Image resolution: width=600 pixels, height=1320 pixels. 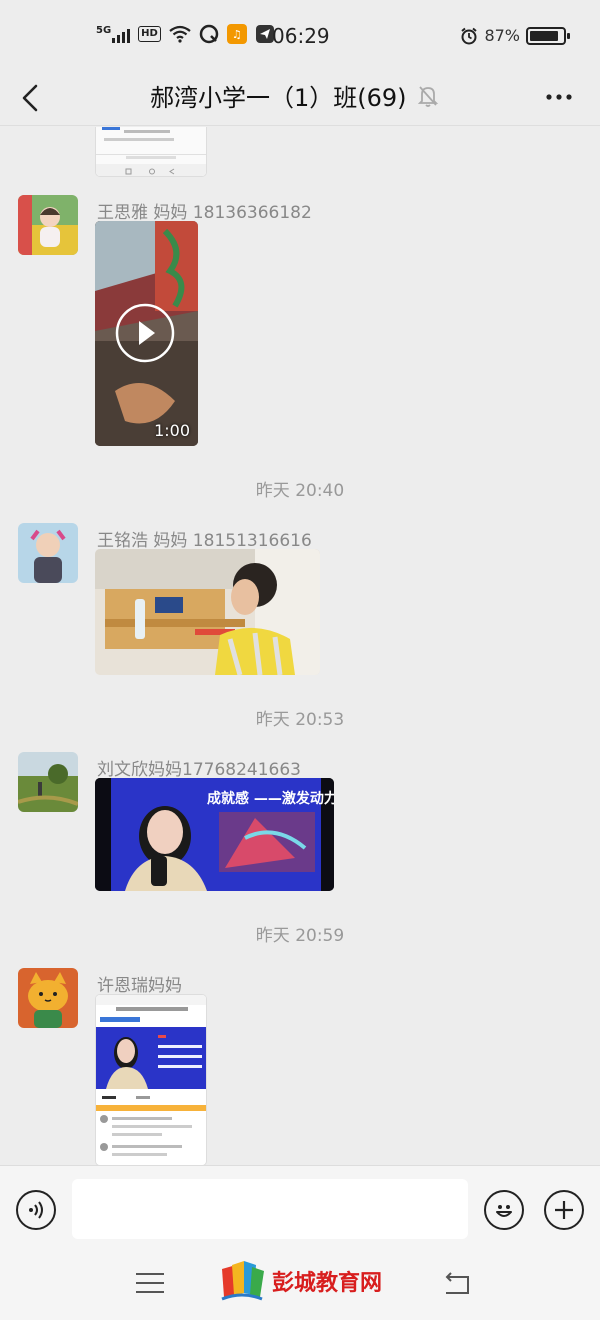 I want to click on landscape-photo-avatar, so click(x=48, y=782).